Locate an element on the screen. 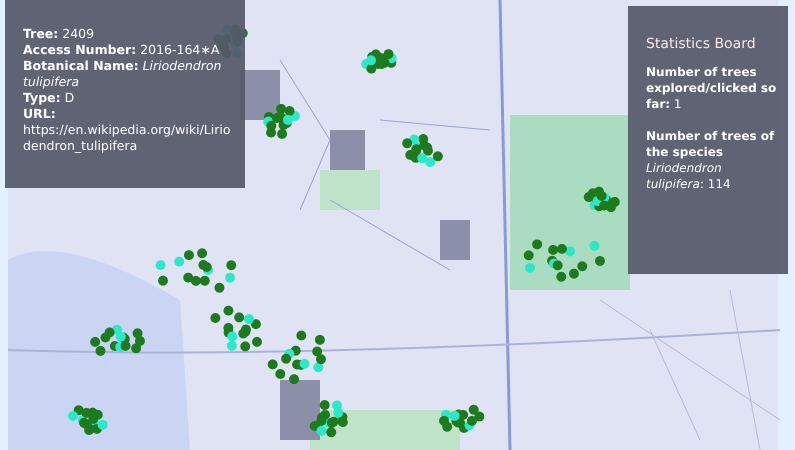 The width and height of the screenshot is (795, 450). stat-text: Number of trees explored/clicked so far: 1 is located at coordinates (712, 88).